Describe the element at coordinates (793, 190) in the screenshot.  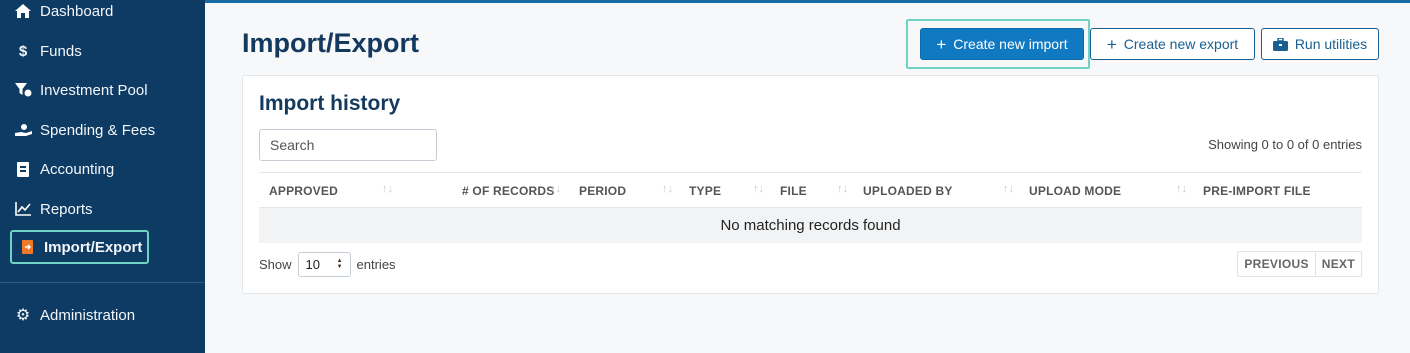
I see `column-header-file: FILE` at that location.